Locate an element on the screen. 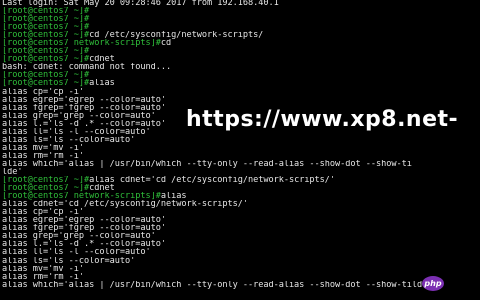 Image resolution: width=480 pixels, height=300 pixels. terminal-line: [root@centos7 network-scripts]#cd is located at coordinates (240, 43).